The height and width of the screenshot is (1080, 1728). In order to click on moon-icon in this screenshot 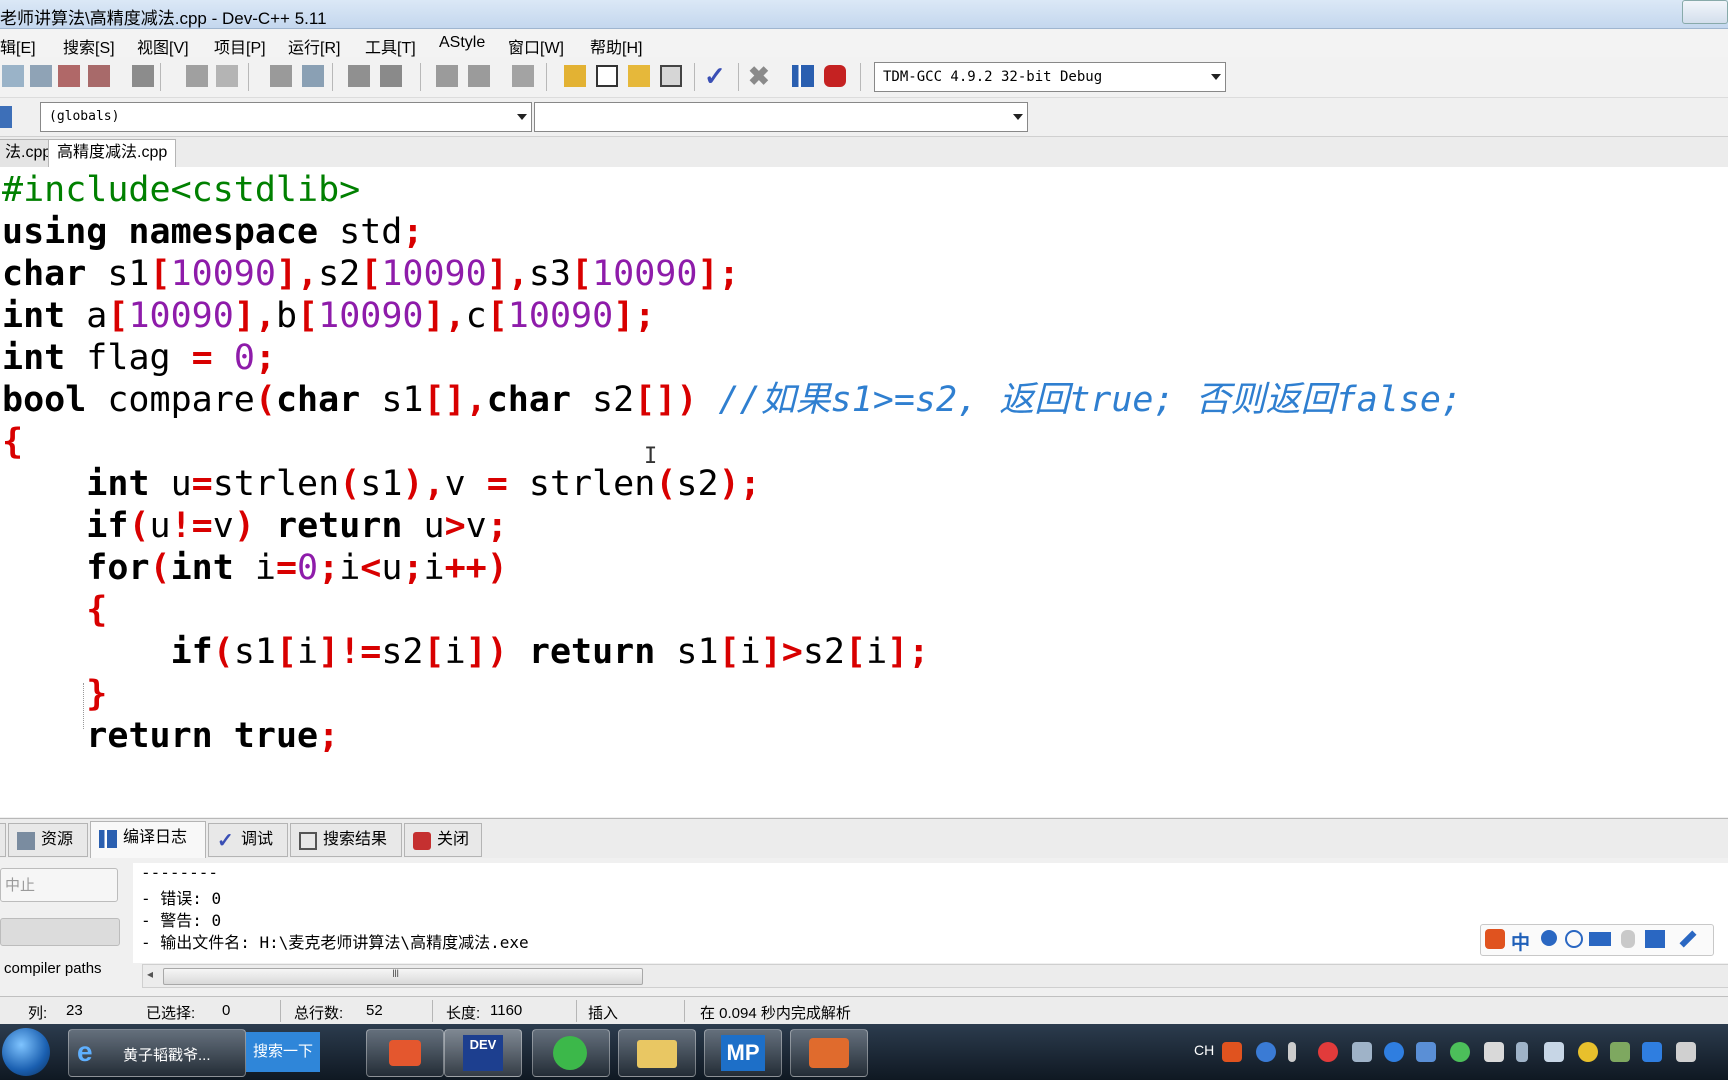, I will do `click(1549, 938)`.